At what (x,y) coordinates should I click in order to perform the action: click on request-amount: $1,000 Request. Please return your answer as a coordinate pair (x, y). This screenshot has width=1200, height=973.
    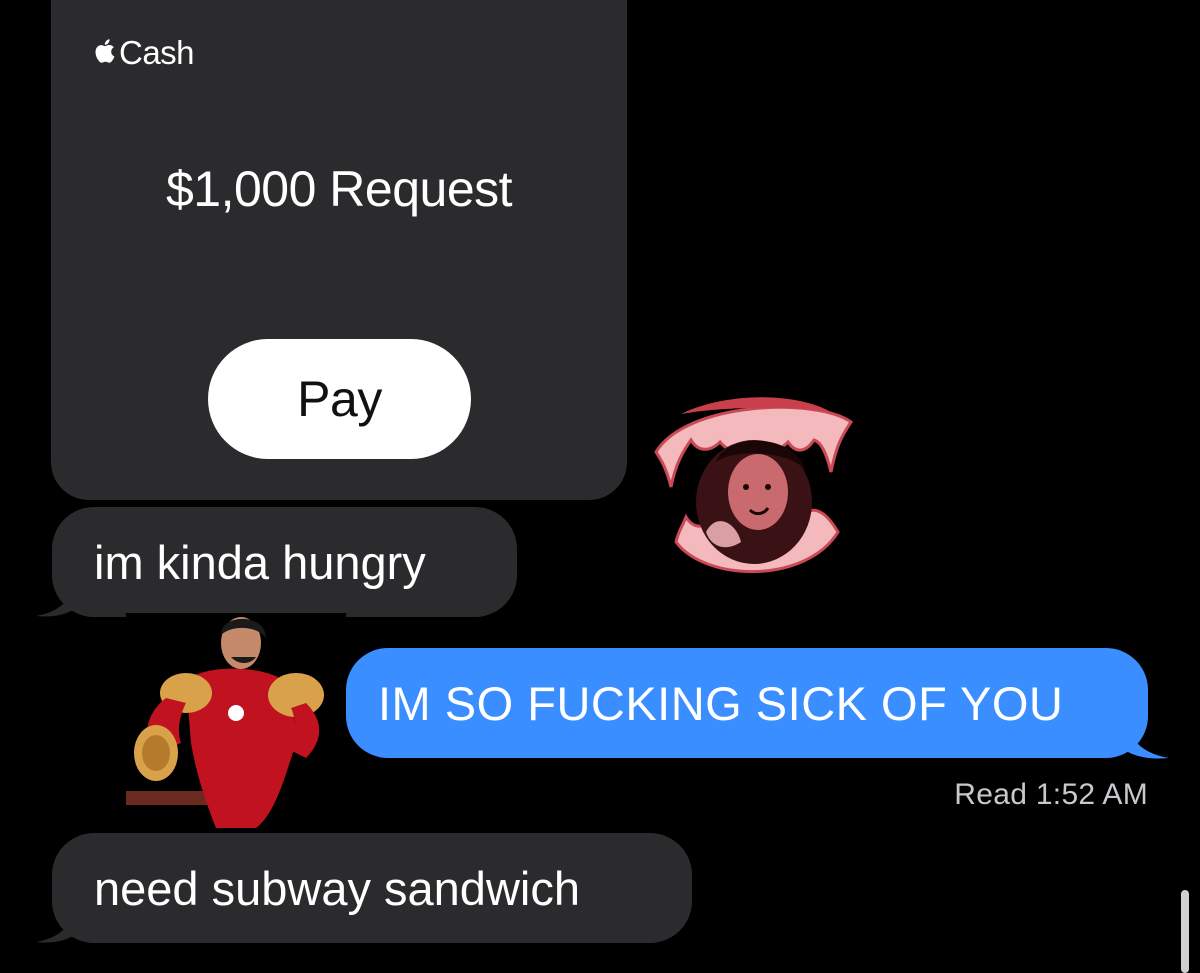
    Looking at the image, I should click on (339, 189).